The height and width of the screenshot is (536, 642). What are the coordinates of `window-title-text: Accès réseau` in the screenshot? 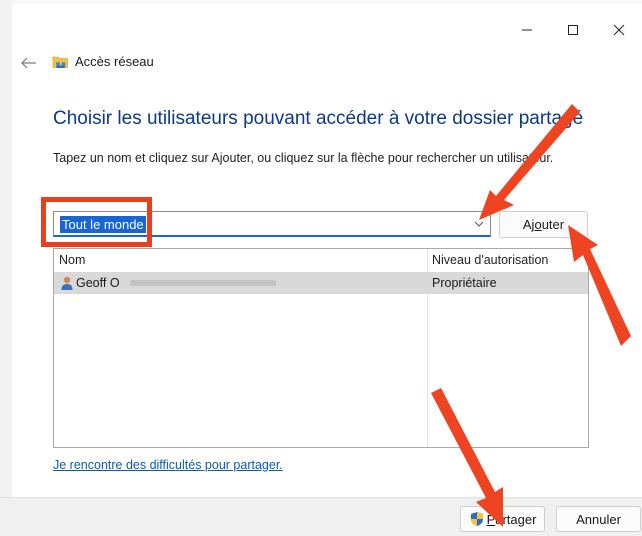 It's located at (114, 61).